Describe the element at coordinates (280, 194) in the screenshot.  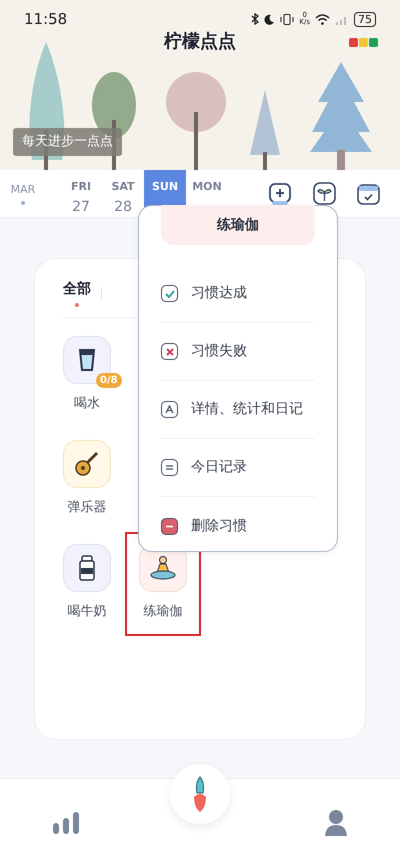
I see `add-icon` at that location.